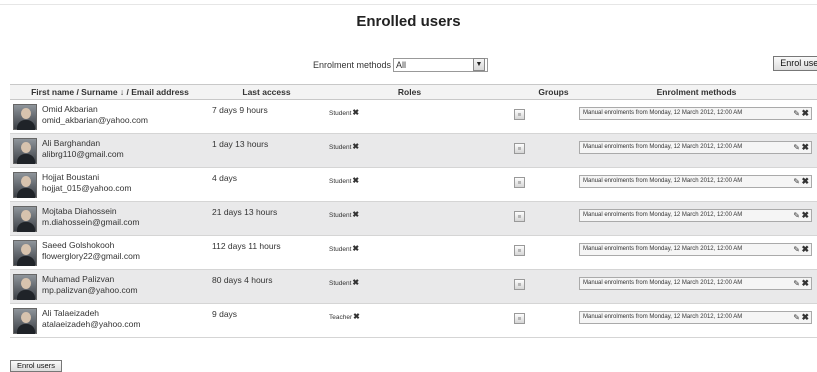  What do you see at coordinates (266, 150) in the screenshot?
I see `last-access-cell: 1 day 13 hours` at bounding box center [266, 150].